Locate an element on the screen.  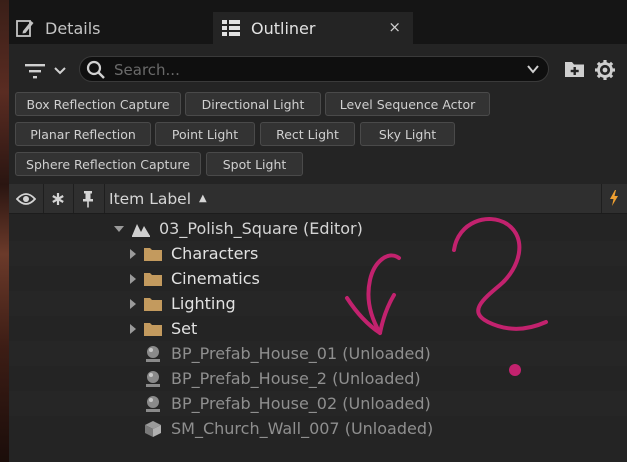
pin-column is located at coordinates (88, 198).